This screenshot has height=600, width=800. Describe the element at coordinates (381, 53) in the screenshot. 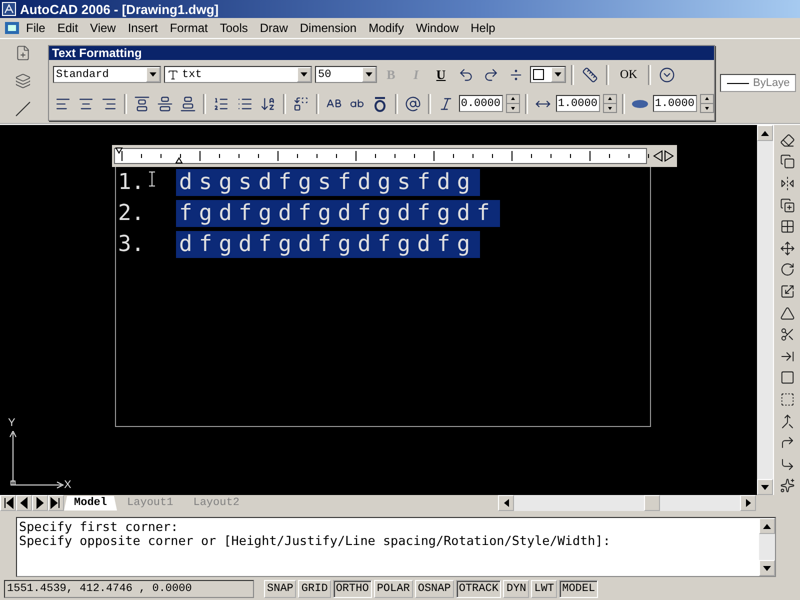

I see `toolbar-title: Text Formatting` at that location.